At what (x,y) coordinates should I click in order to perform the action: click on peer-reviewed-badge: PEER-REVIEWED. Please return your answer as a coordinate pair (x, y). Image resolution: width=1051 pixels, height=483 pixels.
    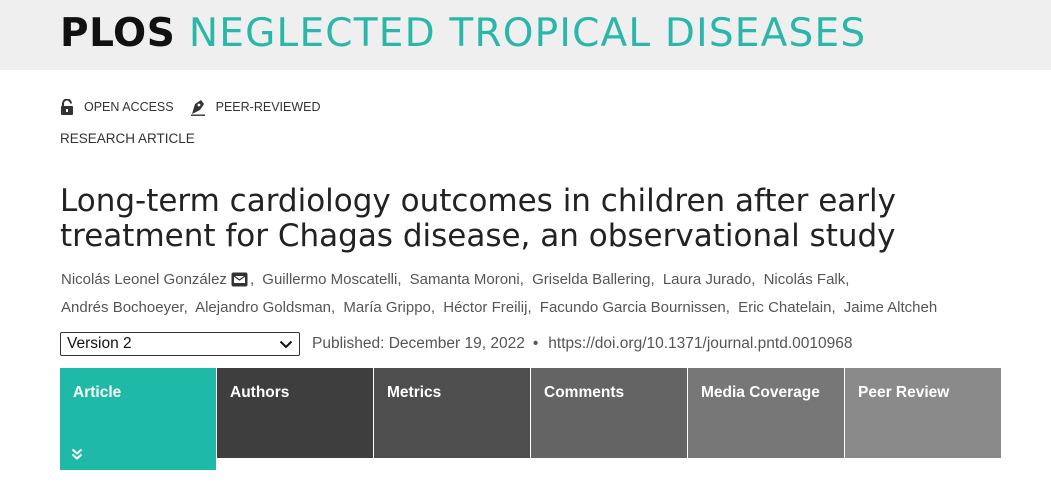
    Looking at the image, I should click on (255, 107).